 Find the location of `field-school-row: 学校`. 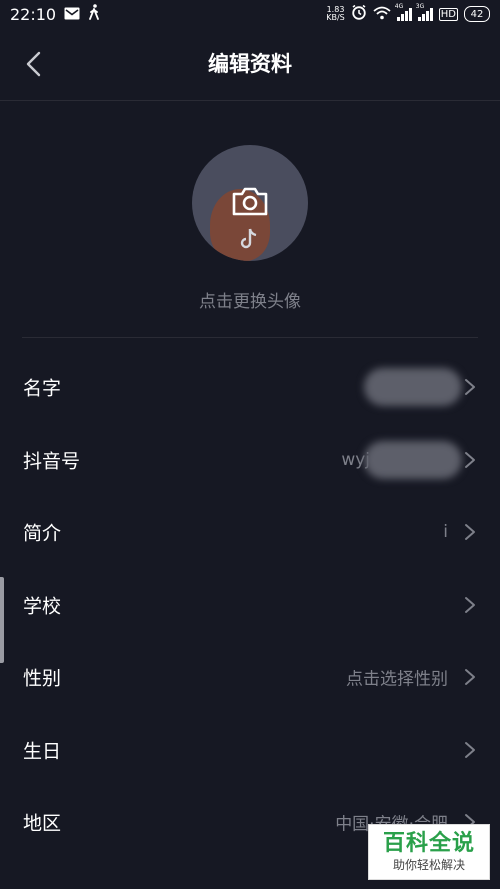

field-school-row: 学校 is located at coordinates (250, 605).